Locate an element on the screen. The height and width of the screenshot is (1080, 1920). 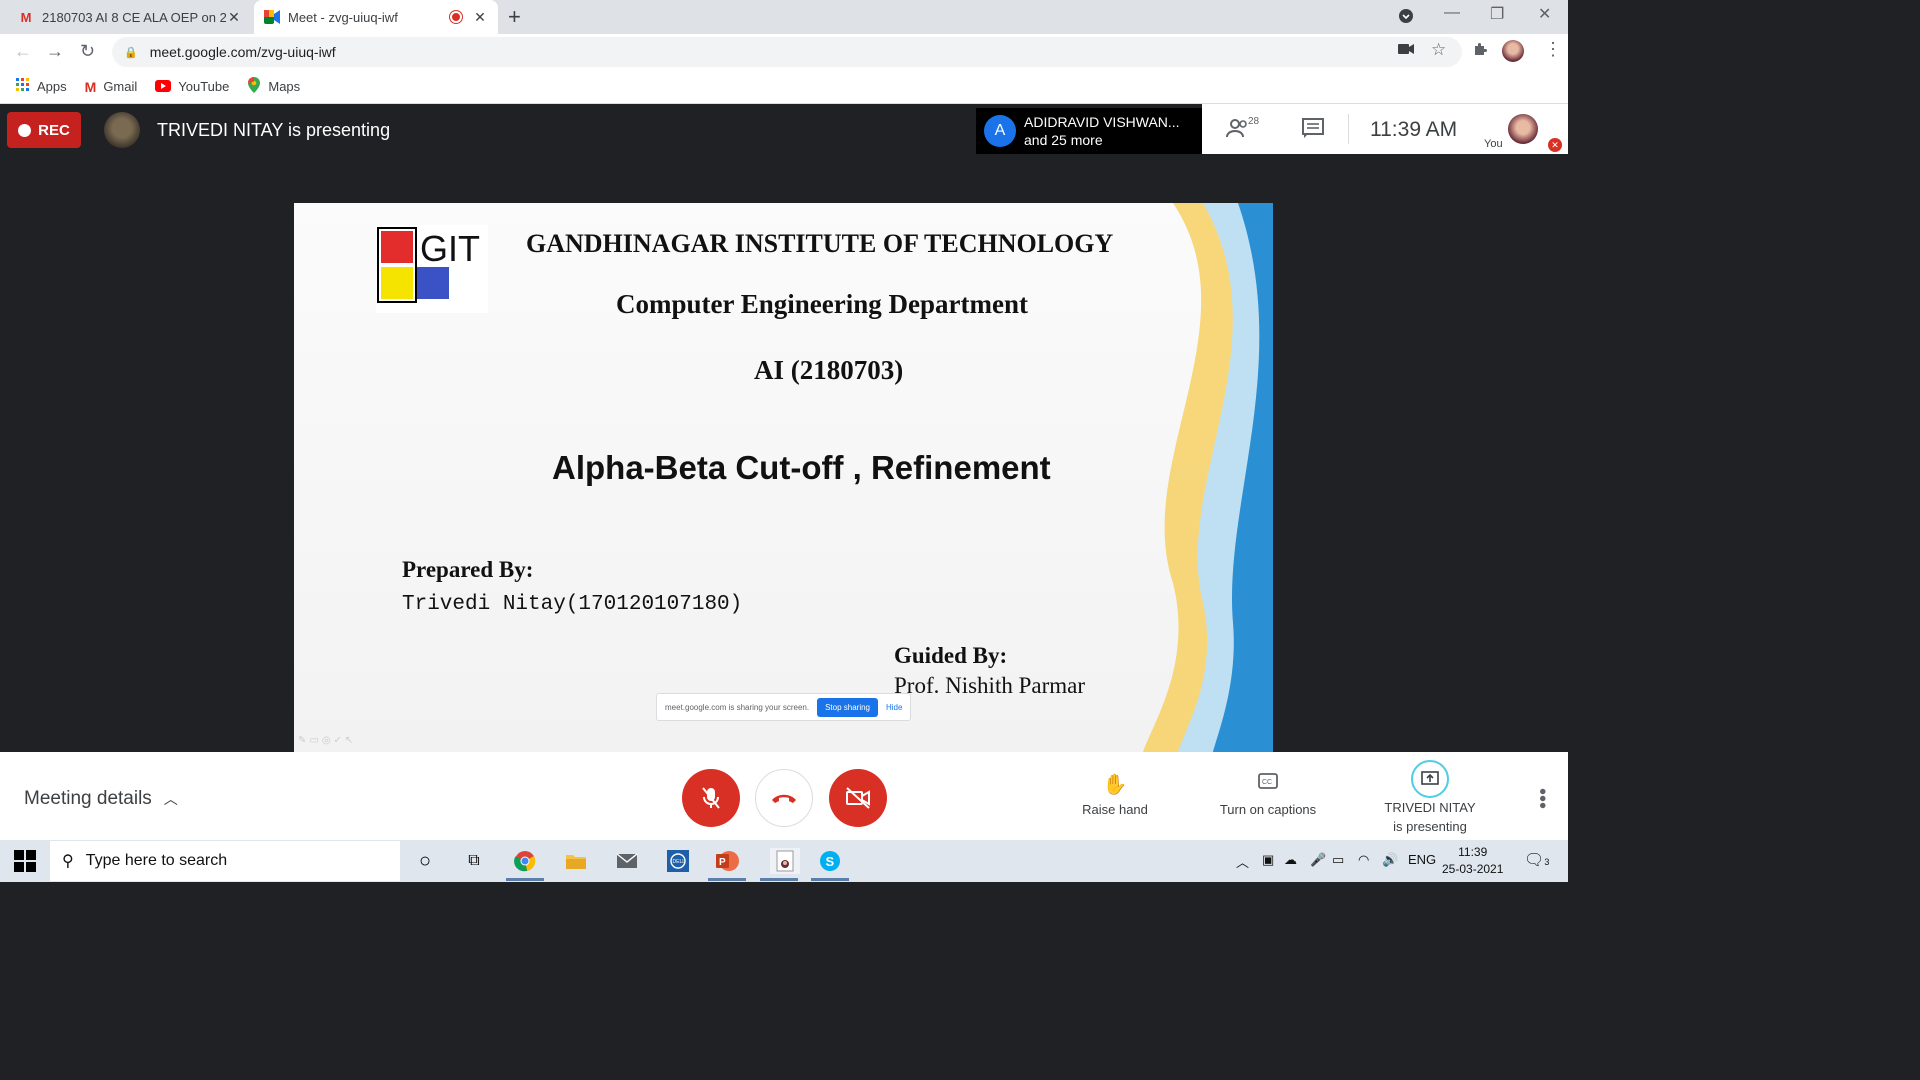
self-label: You is located at coordinates (1493, 144).